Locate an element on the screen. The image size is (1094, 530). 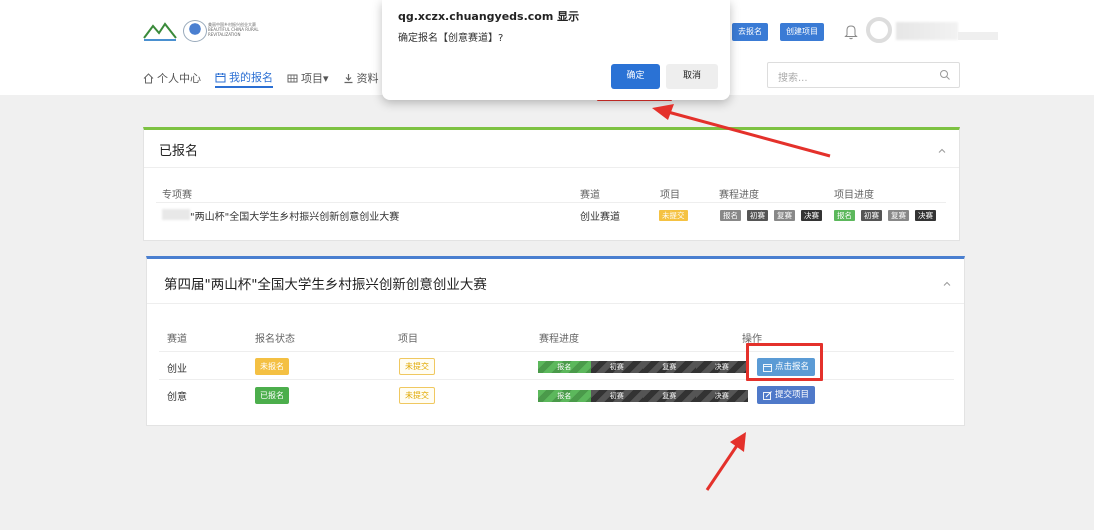
edit-icon is located at coordinates (767, 395).